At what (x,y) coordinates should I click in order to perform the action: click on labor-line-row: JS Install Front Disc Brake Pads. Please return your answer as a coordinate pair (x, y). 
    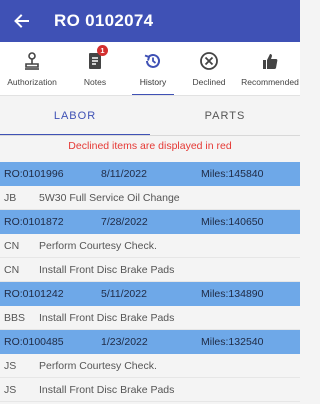
    Looking at the image, I should click on (150, 390).